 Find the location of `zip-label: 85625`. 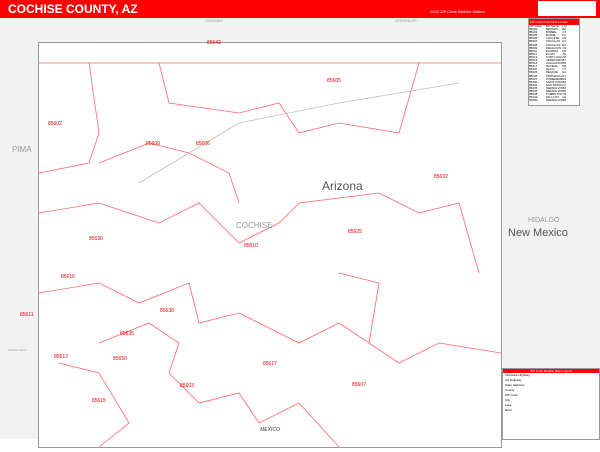

zip-label: 85625 is located at coordinates (355, 232).